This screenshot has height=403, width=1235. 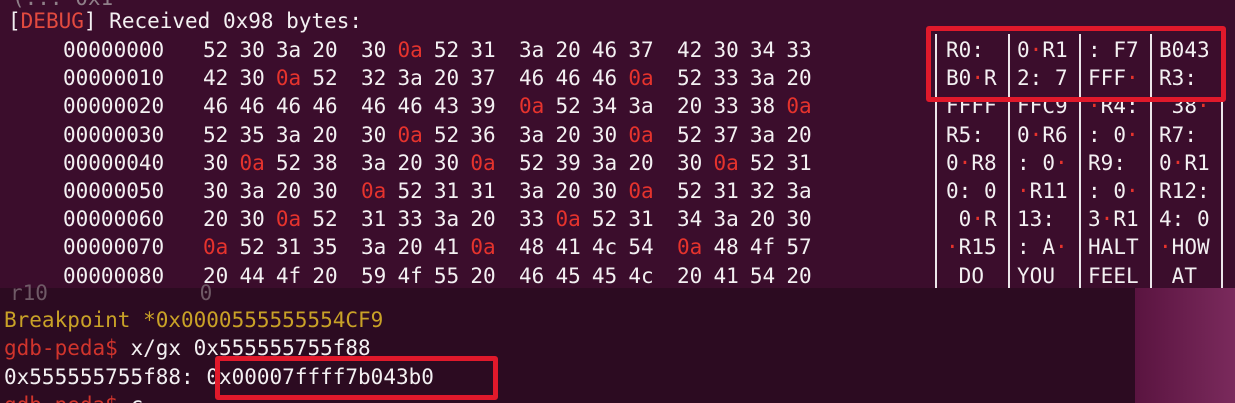 What do you see at coordinates (1042, 134) in the screenshot?
I see `ascii-cell: 0·R6` at bounding box center [1042, 134].